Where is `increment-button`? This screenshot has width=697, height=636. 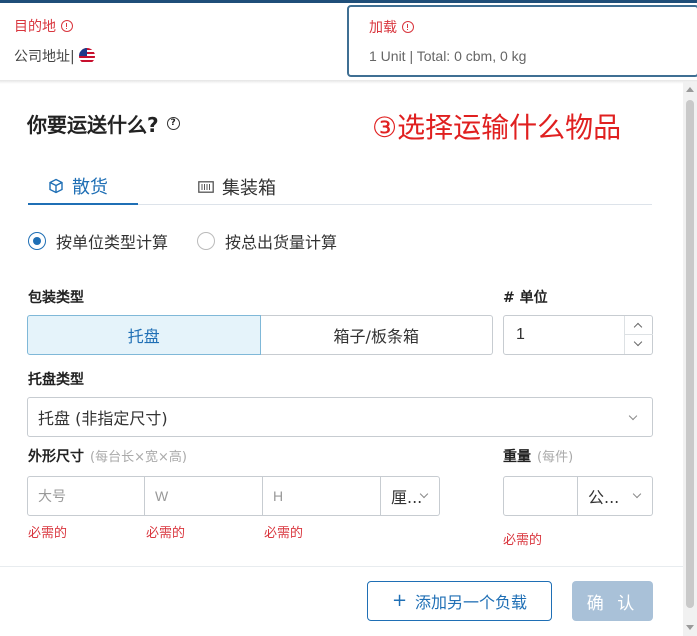
increment-button is located at coordinates (639, 325).